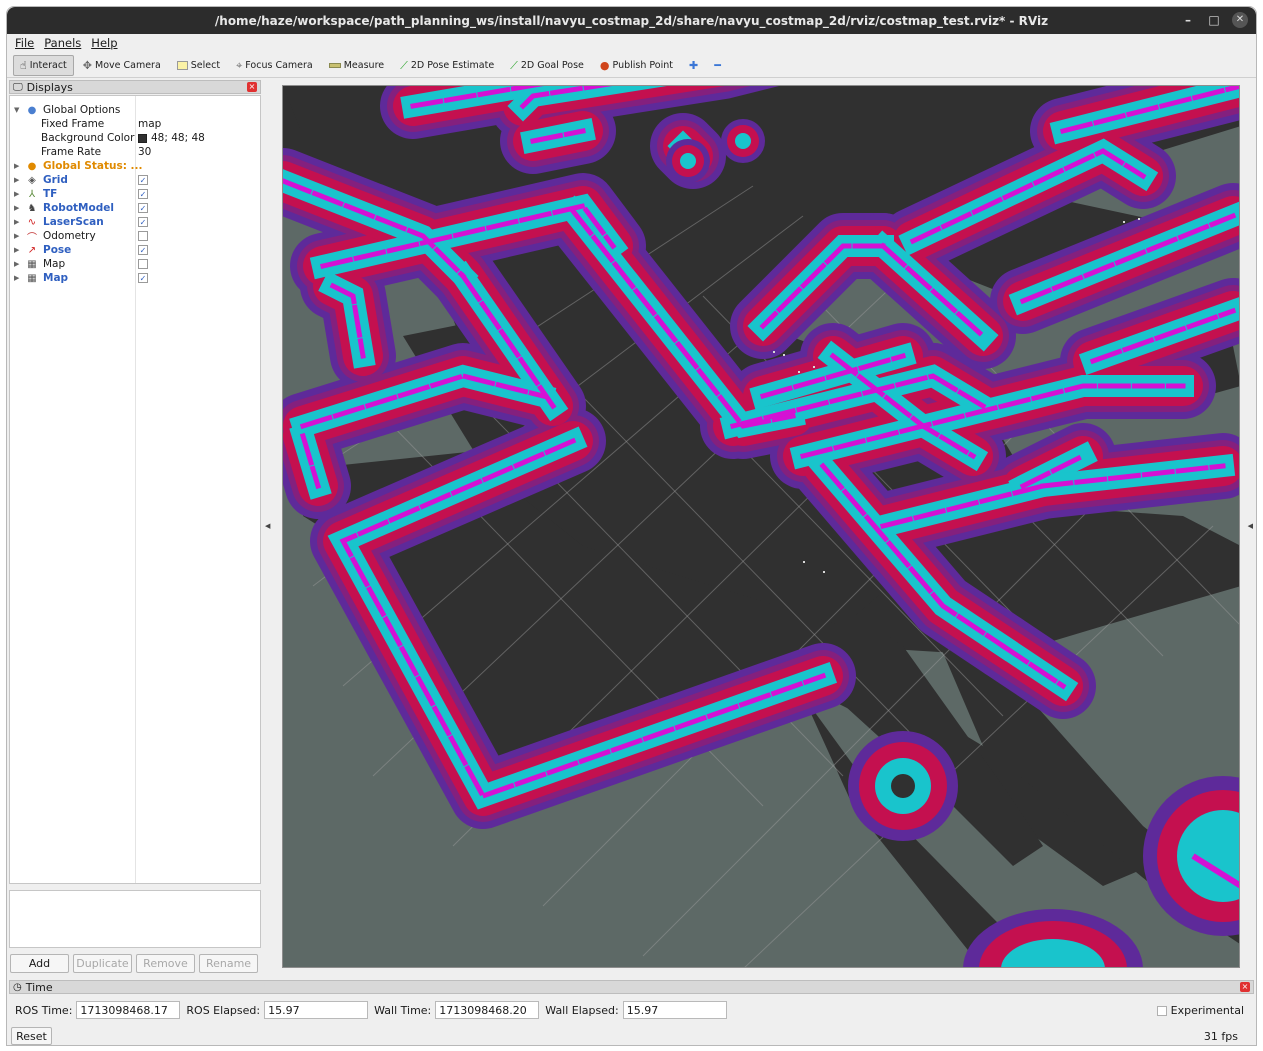 This screenshot has height=1051, width=1263. I want to click on pose-checkbox: ✓, so click(143, 250).